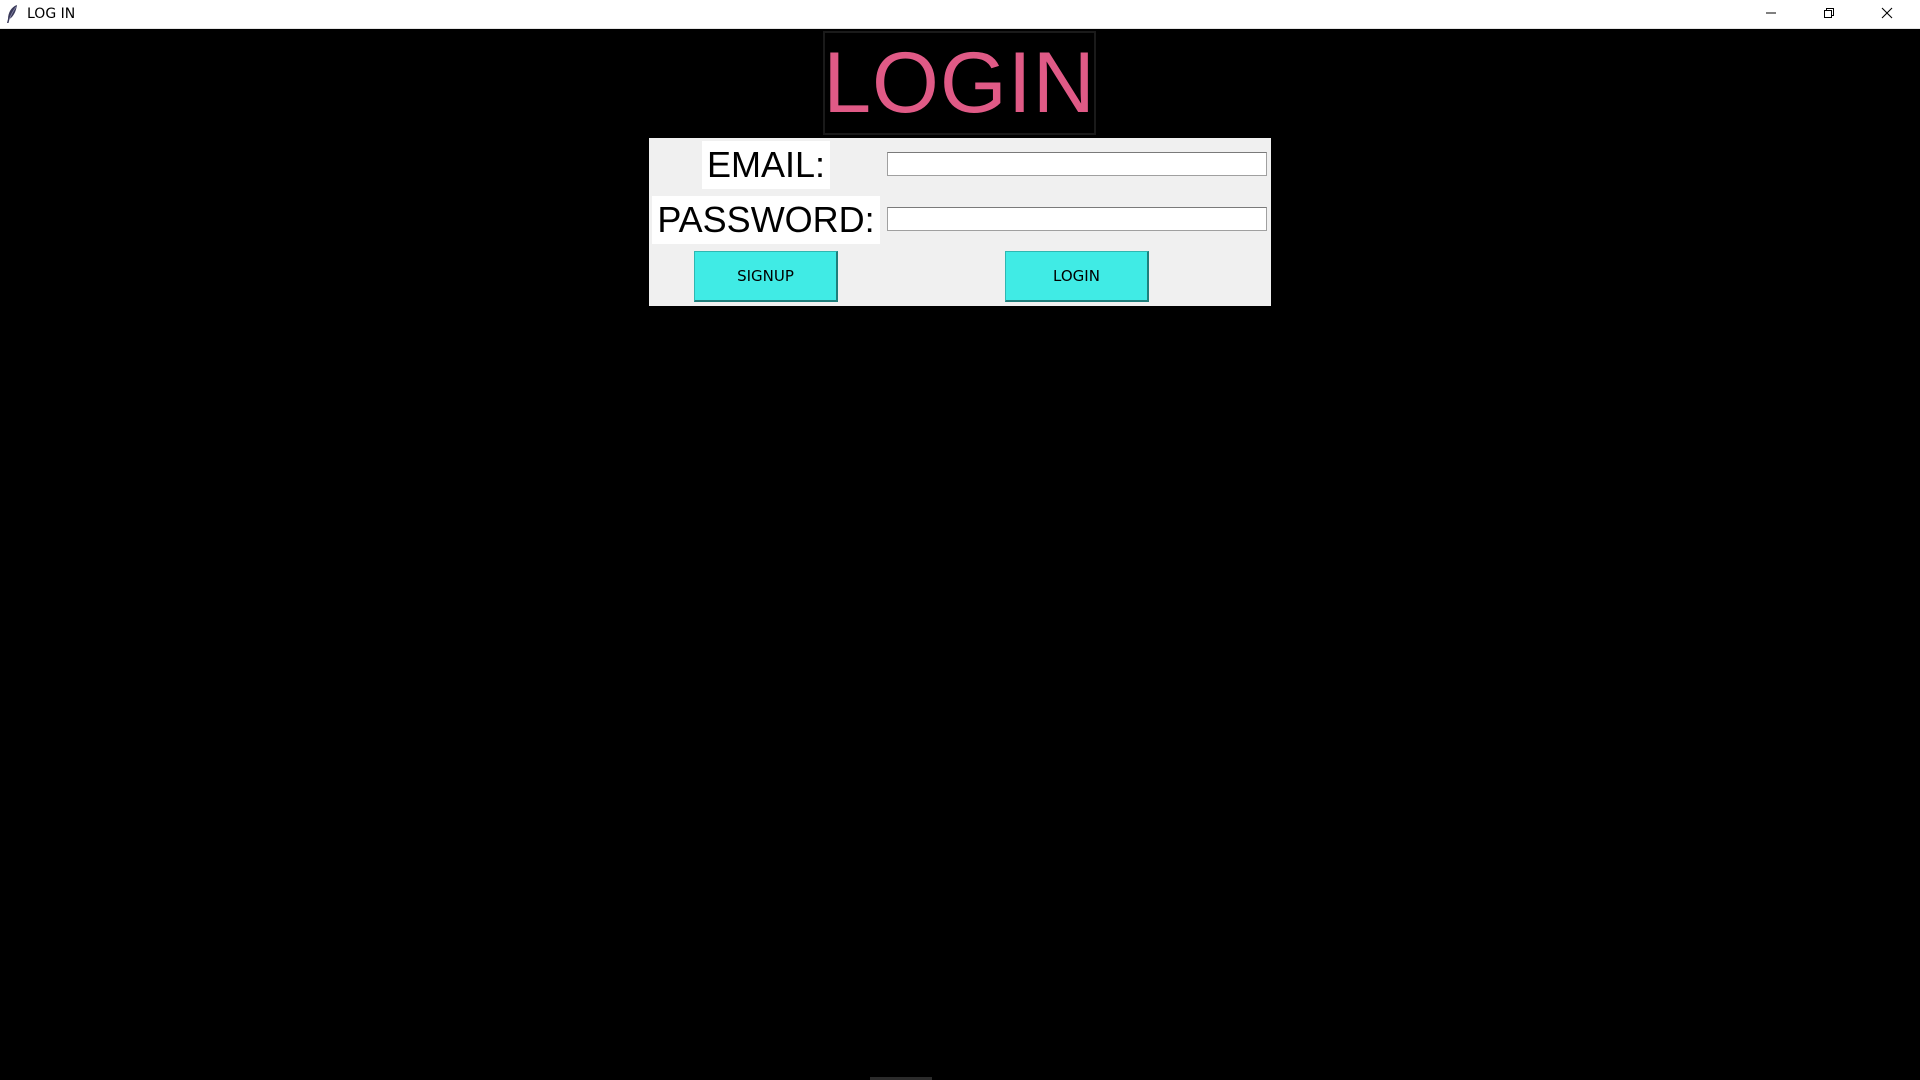  I want to click on email-input, so click(1077, 164).